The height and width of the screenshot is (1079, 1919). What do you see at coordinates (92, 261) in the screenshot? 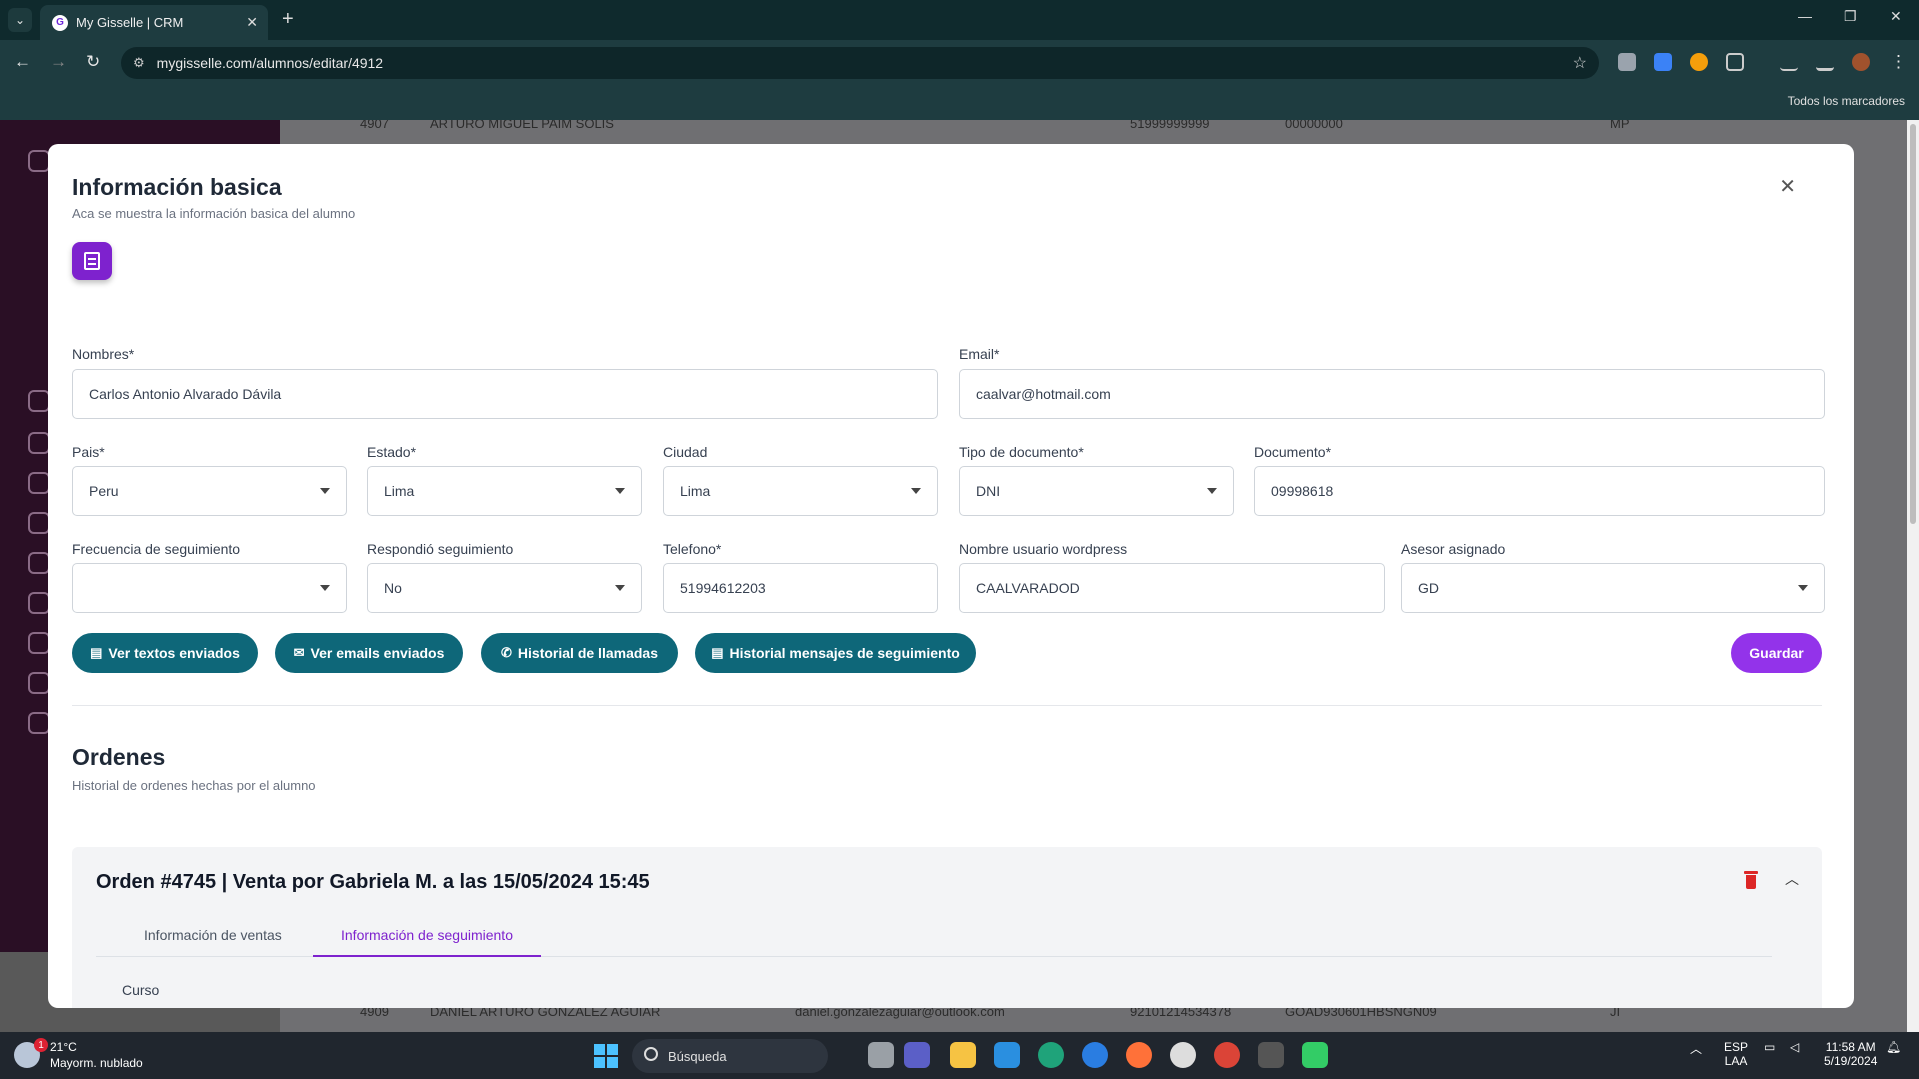
I see `form-list-button` at bounding box center [92, 261].